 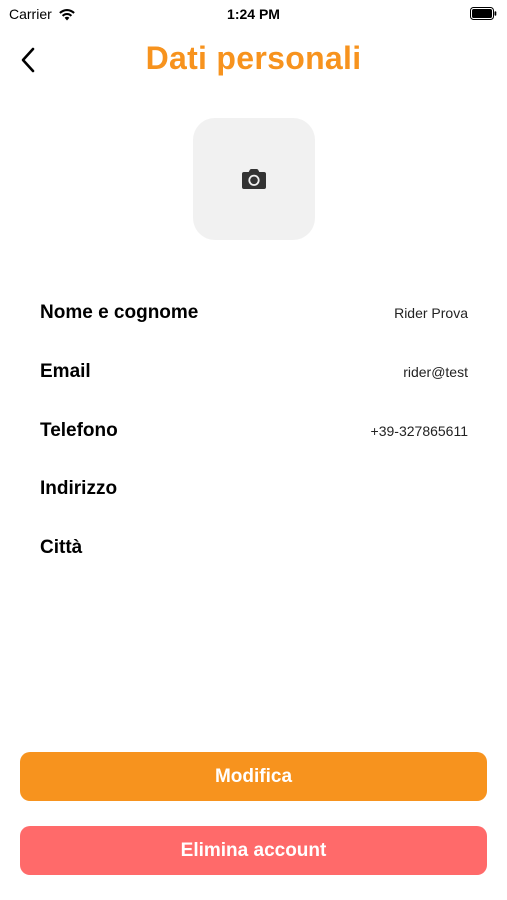 I want to click on page-title: Dati personali, so click(x=253, y=58).